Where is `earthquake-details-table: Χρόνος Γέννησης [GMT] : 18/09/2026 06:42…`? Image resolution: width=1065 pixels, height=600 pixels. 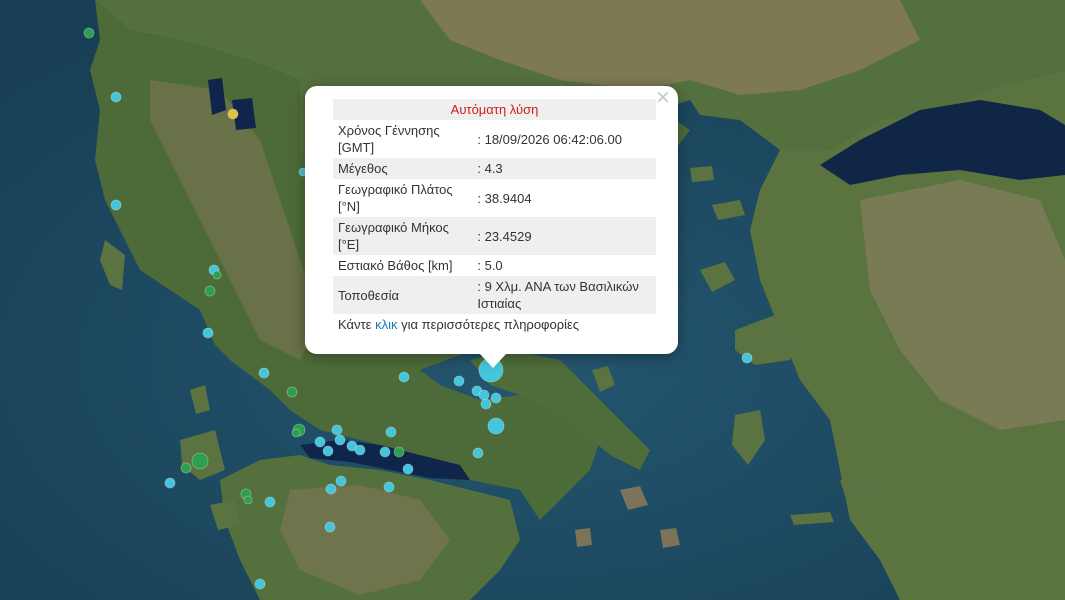 earthquake-details-table: Χρόνος Γέννησης [GMT] : 18/09/2026 06:42… is located at coordinates (494, 217).